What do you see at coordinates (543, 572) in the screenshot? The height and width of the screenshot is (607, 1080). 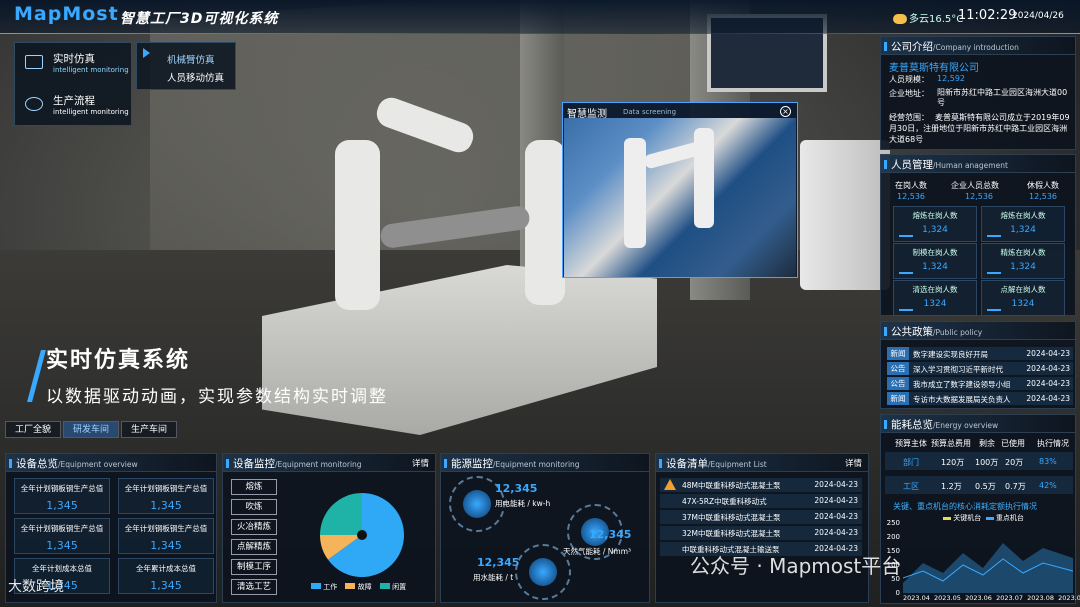 I see `water-drop-icon` at bounding box center [543, 572].